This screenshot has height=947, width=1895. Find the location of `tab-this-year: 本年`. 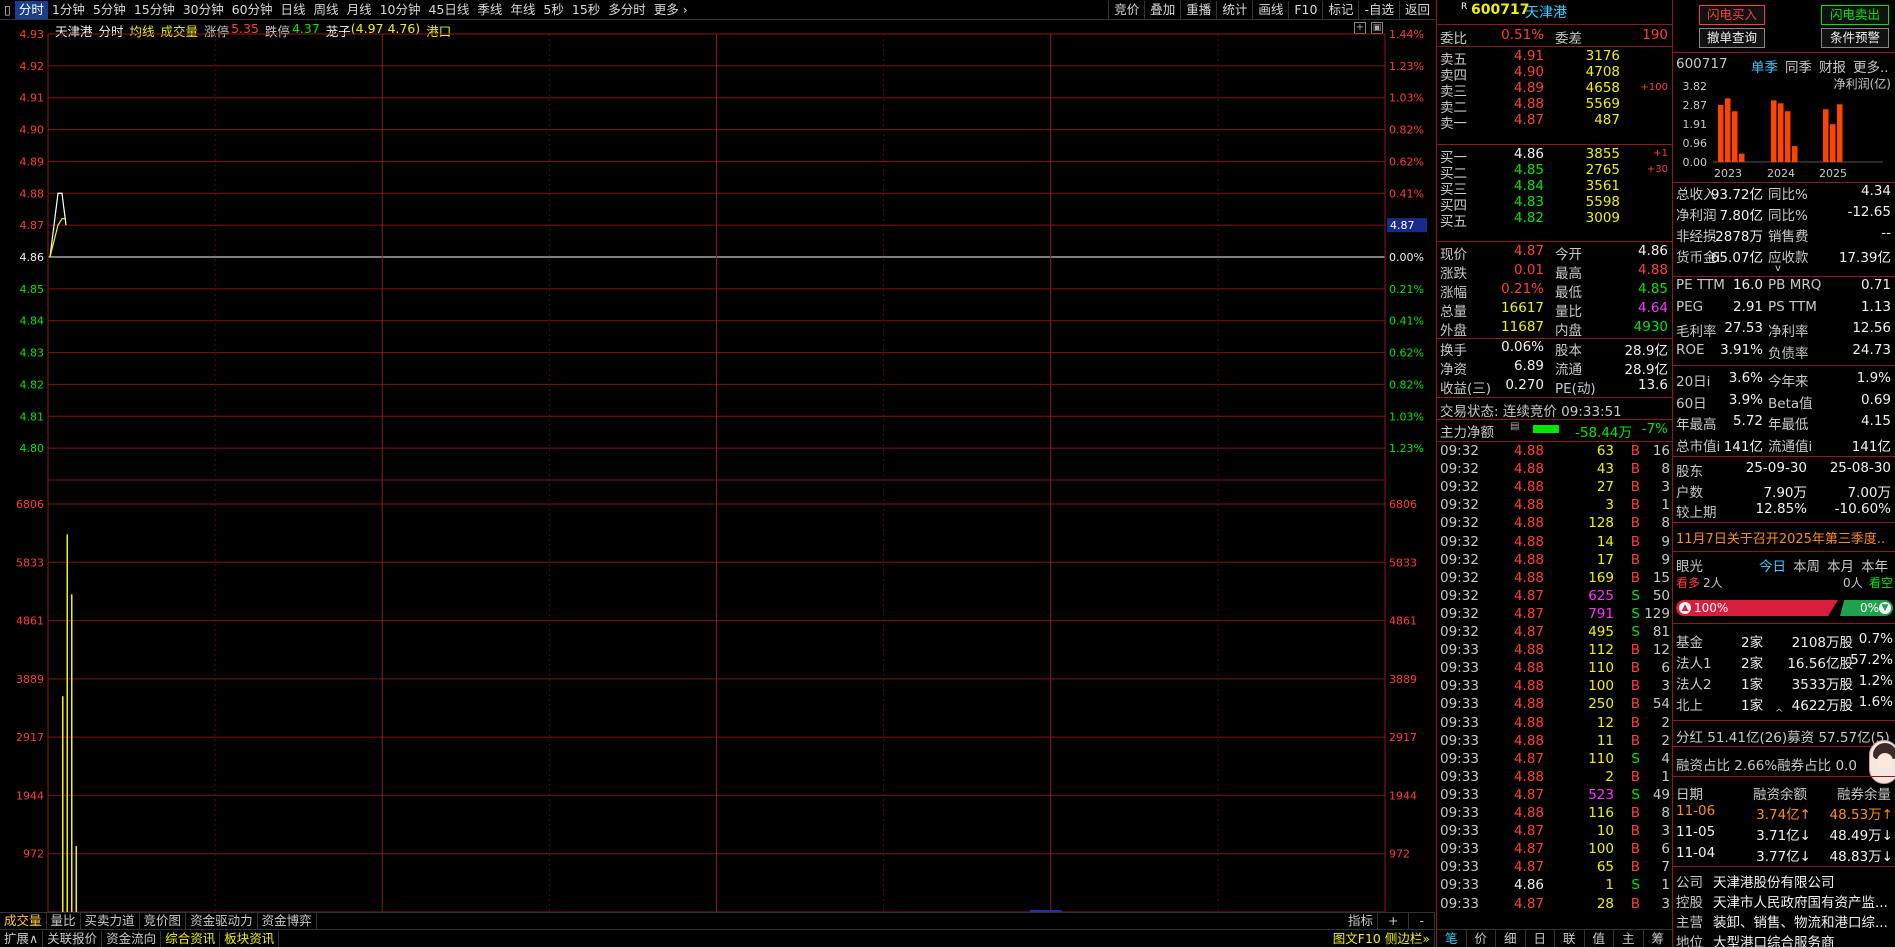

tab-this-year: 本年 is located at coordinates (1874, 565).